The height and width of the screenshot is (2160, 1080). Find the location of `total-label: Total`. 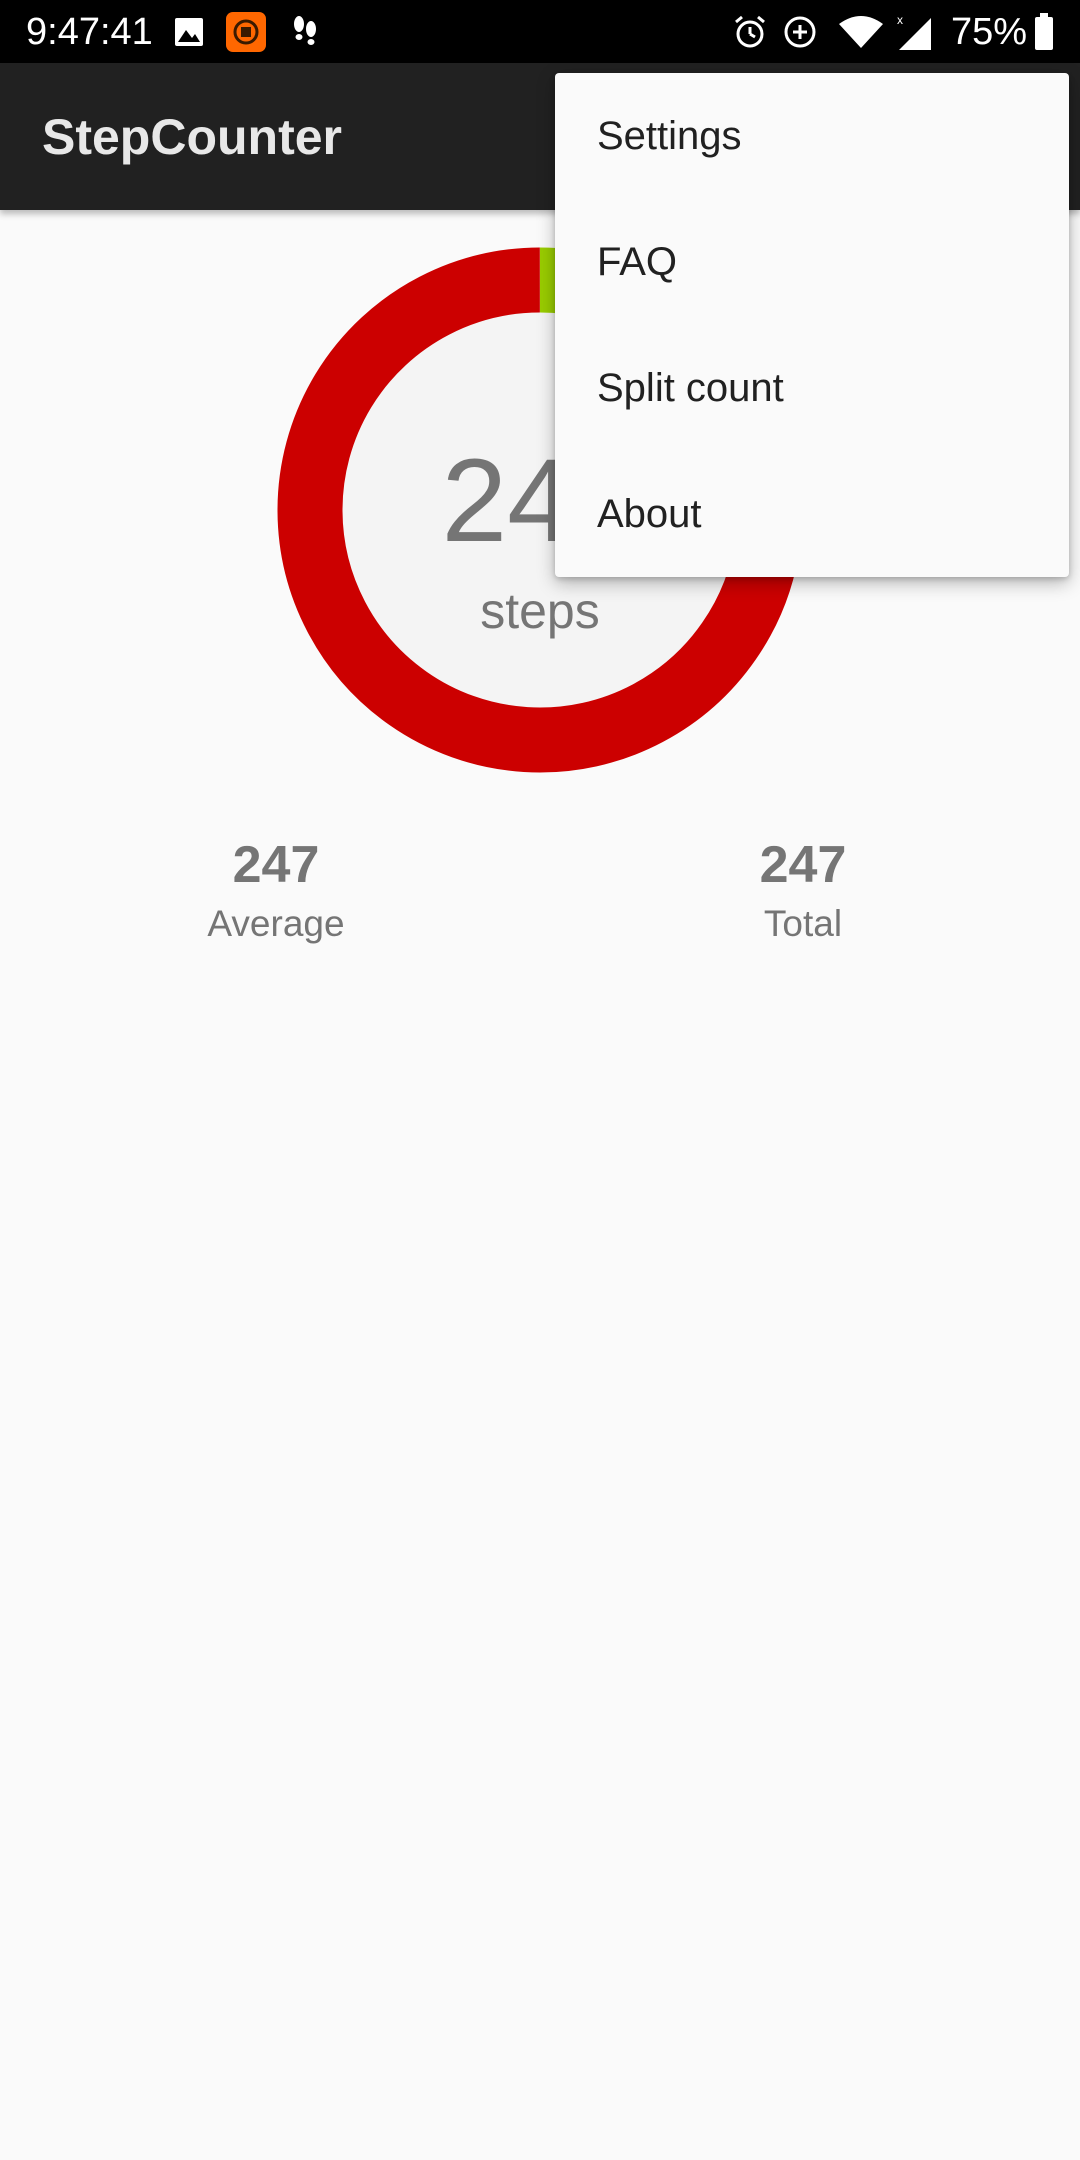

total-label: Total is located at coordinates (803, 923).